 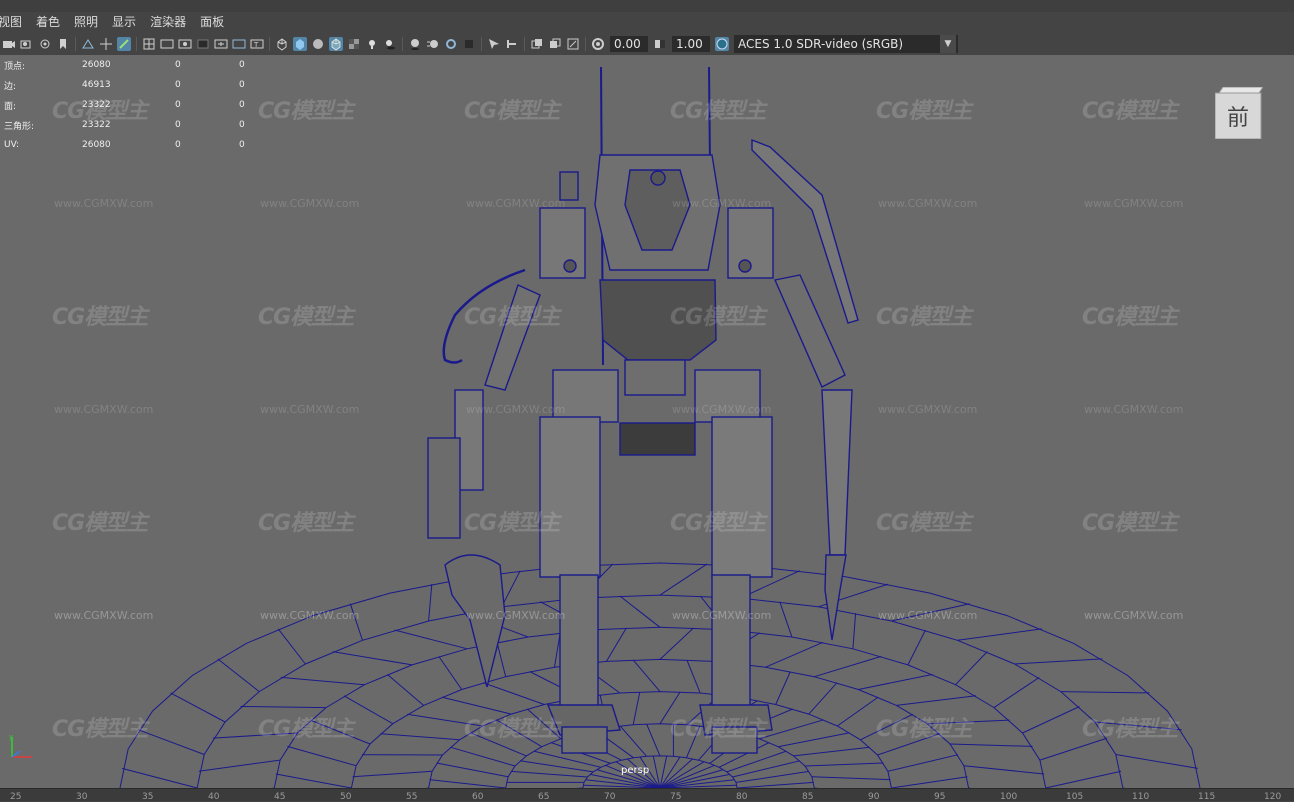 I want to click on menu-renderer: 渲染器, so click(x=168, y=22).